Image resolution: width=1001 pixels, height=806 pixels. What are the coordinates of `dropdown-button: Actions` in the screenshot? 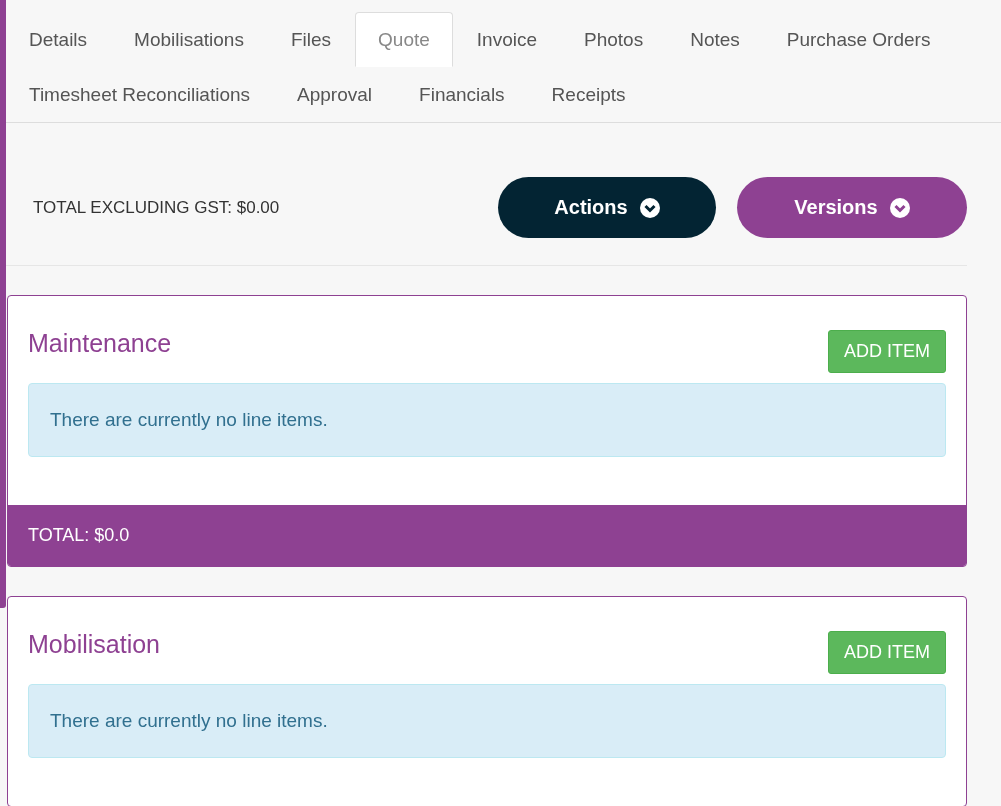 It's located at (607, 207).